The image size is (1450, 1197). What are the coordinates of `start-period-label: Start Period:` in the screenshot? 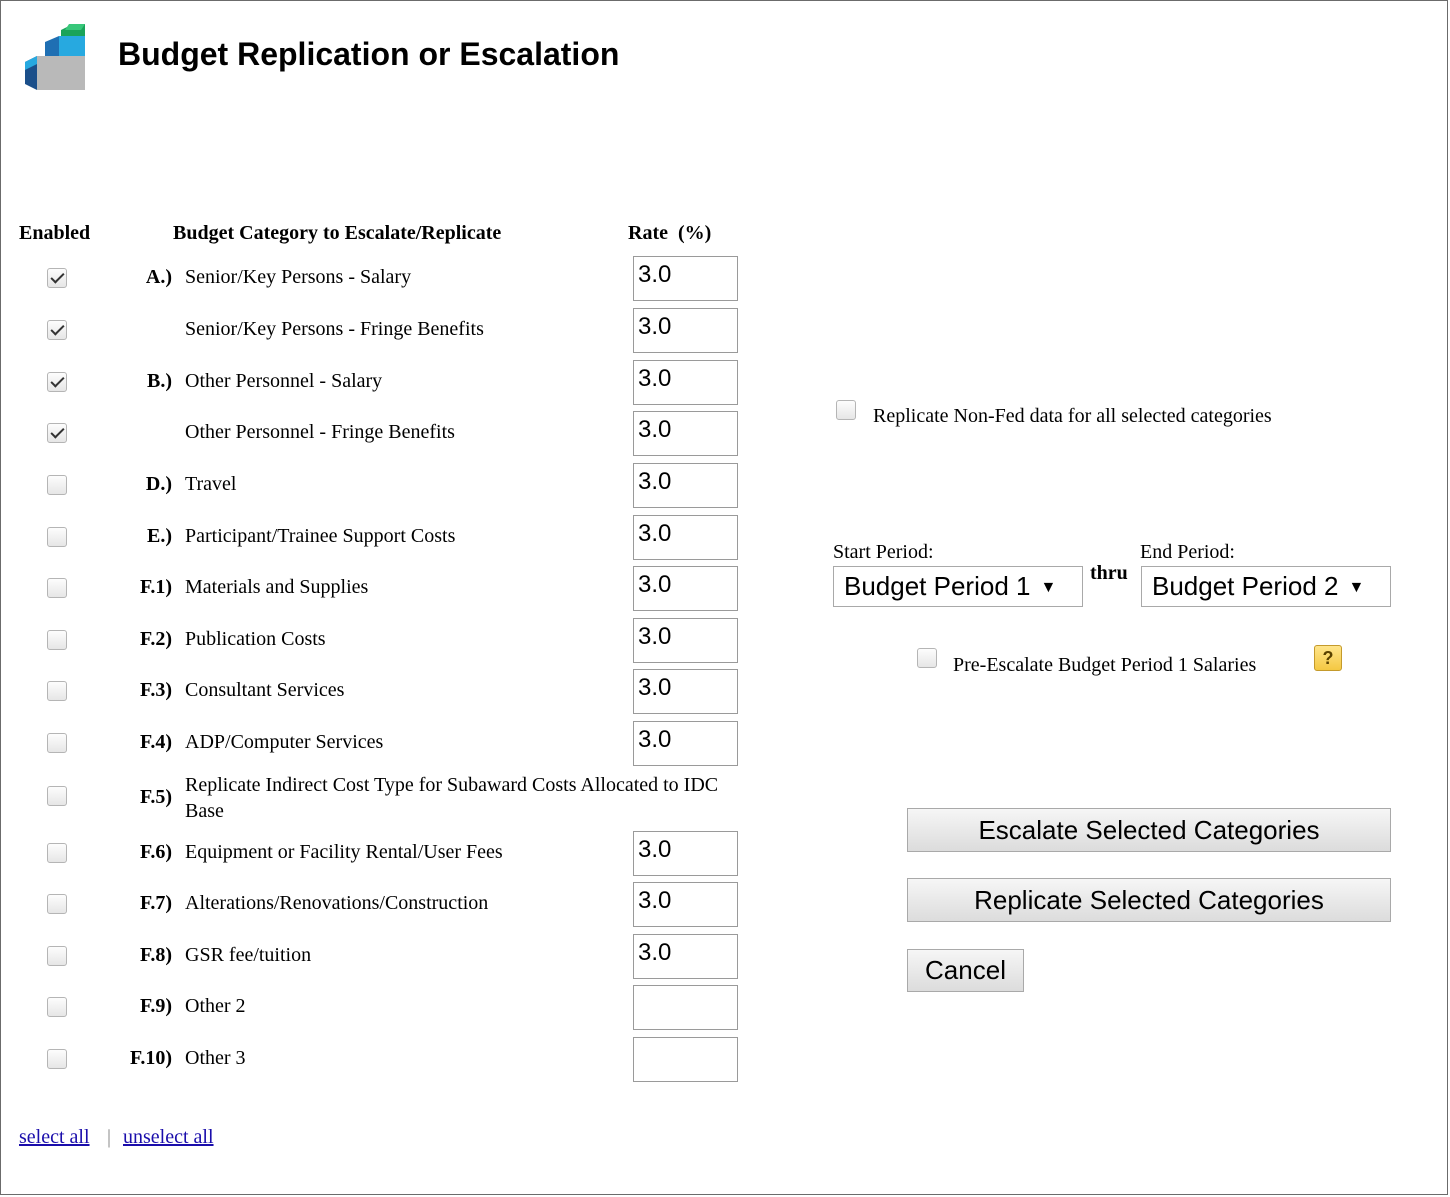 It's located at (883, 552).